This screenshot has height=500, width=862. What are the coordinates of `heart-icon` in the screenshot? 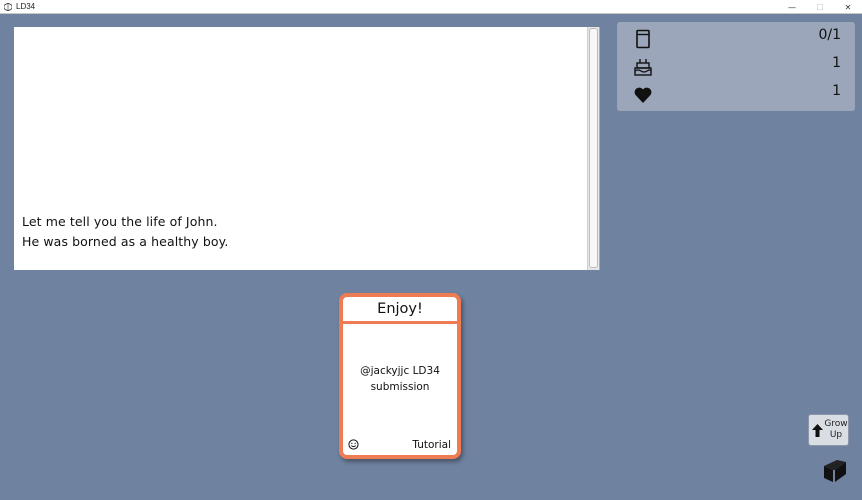 It's located at (643, 95).